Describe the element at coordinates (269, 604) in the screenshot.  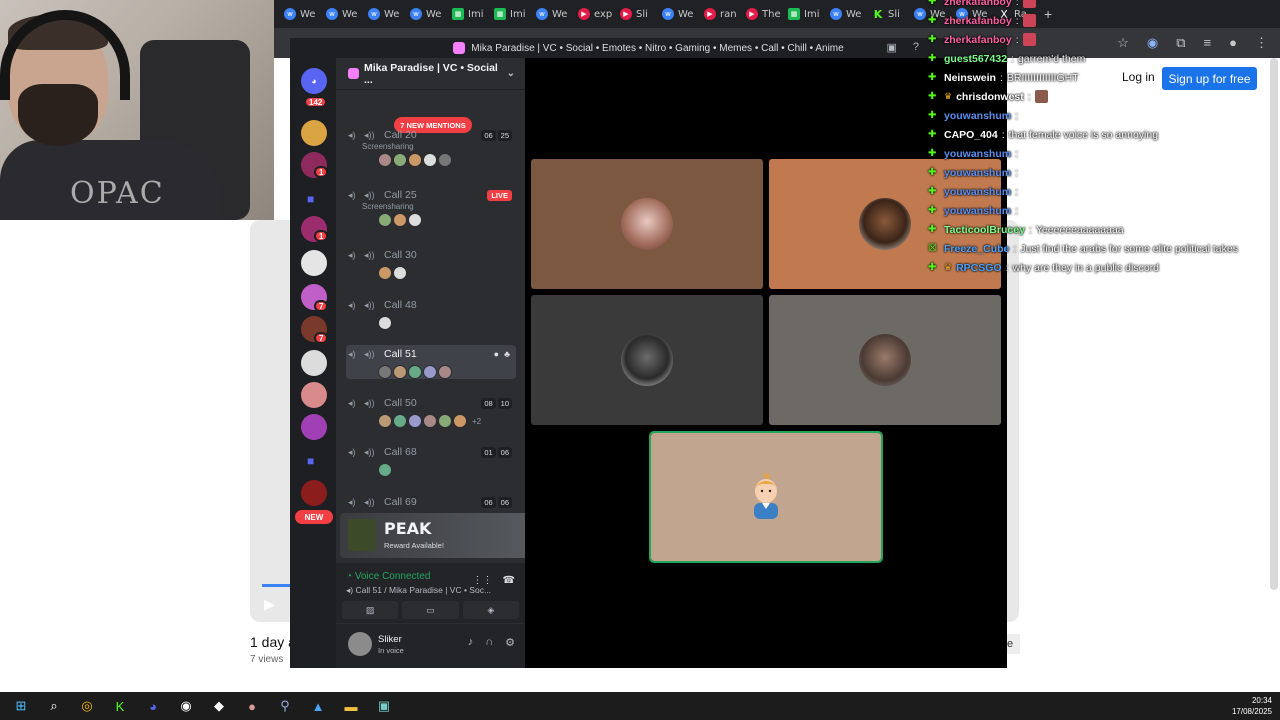
I see `play-icon: ▶` at that location.